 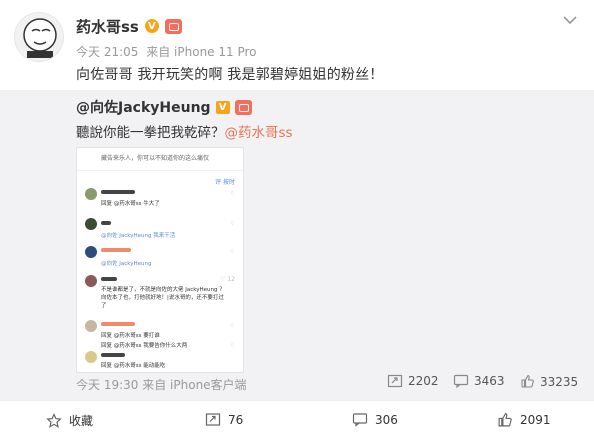 I want to click on thumb-comment-text: 回复 @药水哥ss 牛大了, so click(x=130, y=204).